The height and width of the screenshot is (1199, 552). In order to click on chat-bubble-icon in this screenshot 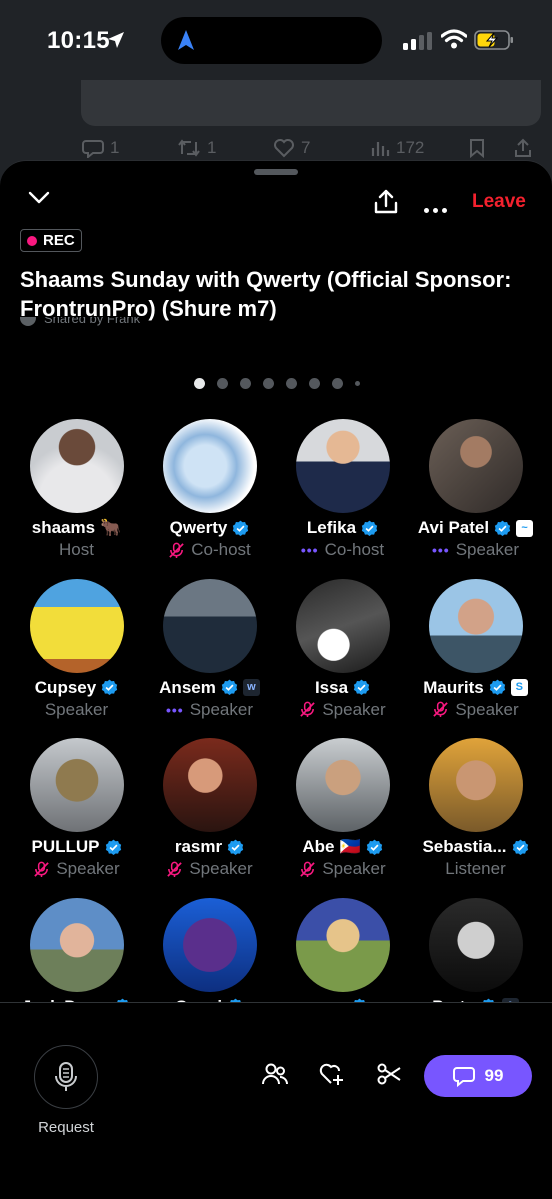, I will do `click(463, 1077)`.